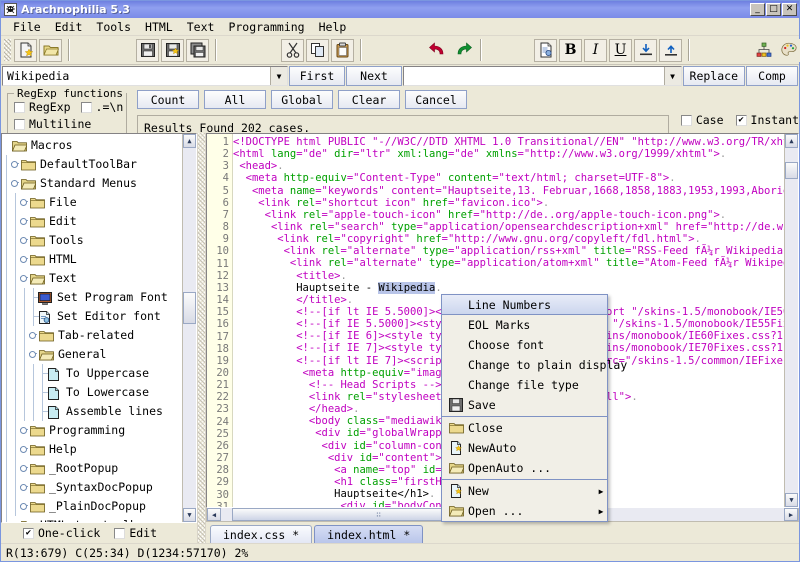  Describe the element at coordinates (462, 50) in the screenshot. I see `redo-icon` at that location.